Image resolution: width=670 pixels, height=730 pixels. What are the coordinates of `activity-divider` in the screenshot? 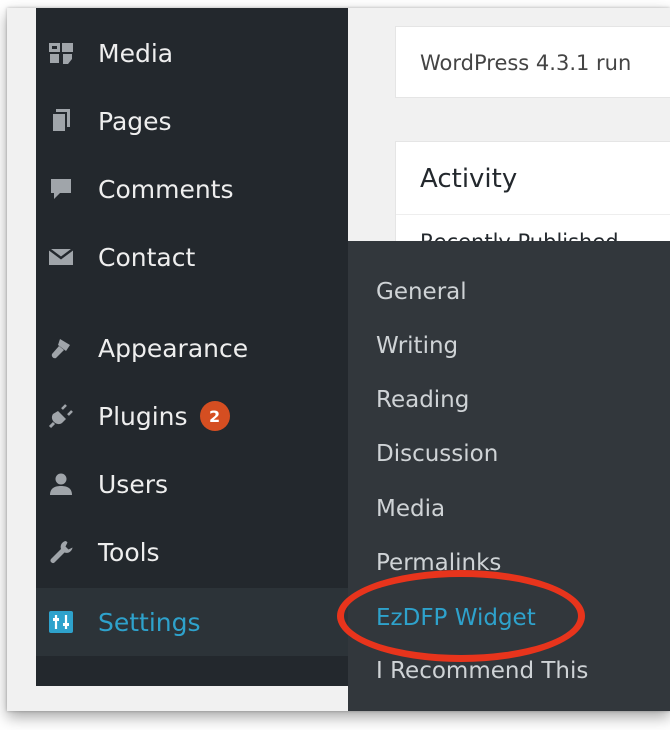 It's located at (533, 214).